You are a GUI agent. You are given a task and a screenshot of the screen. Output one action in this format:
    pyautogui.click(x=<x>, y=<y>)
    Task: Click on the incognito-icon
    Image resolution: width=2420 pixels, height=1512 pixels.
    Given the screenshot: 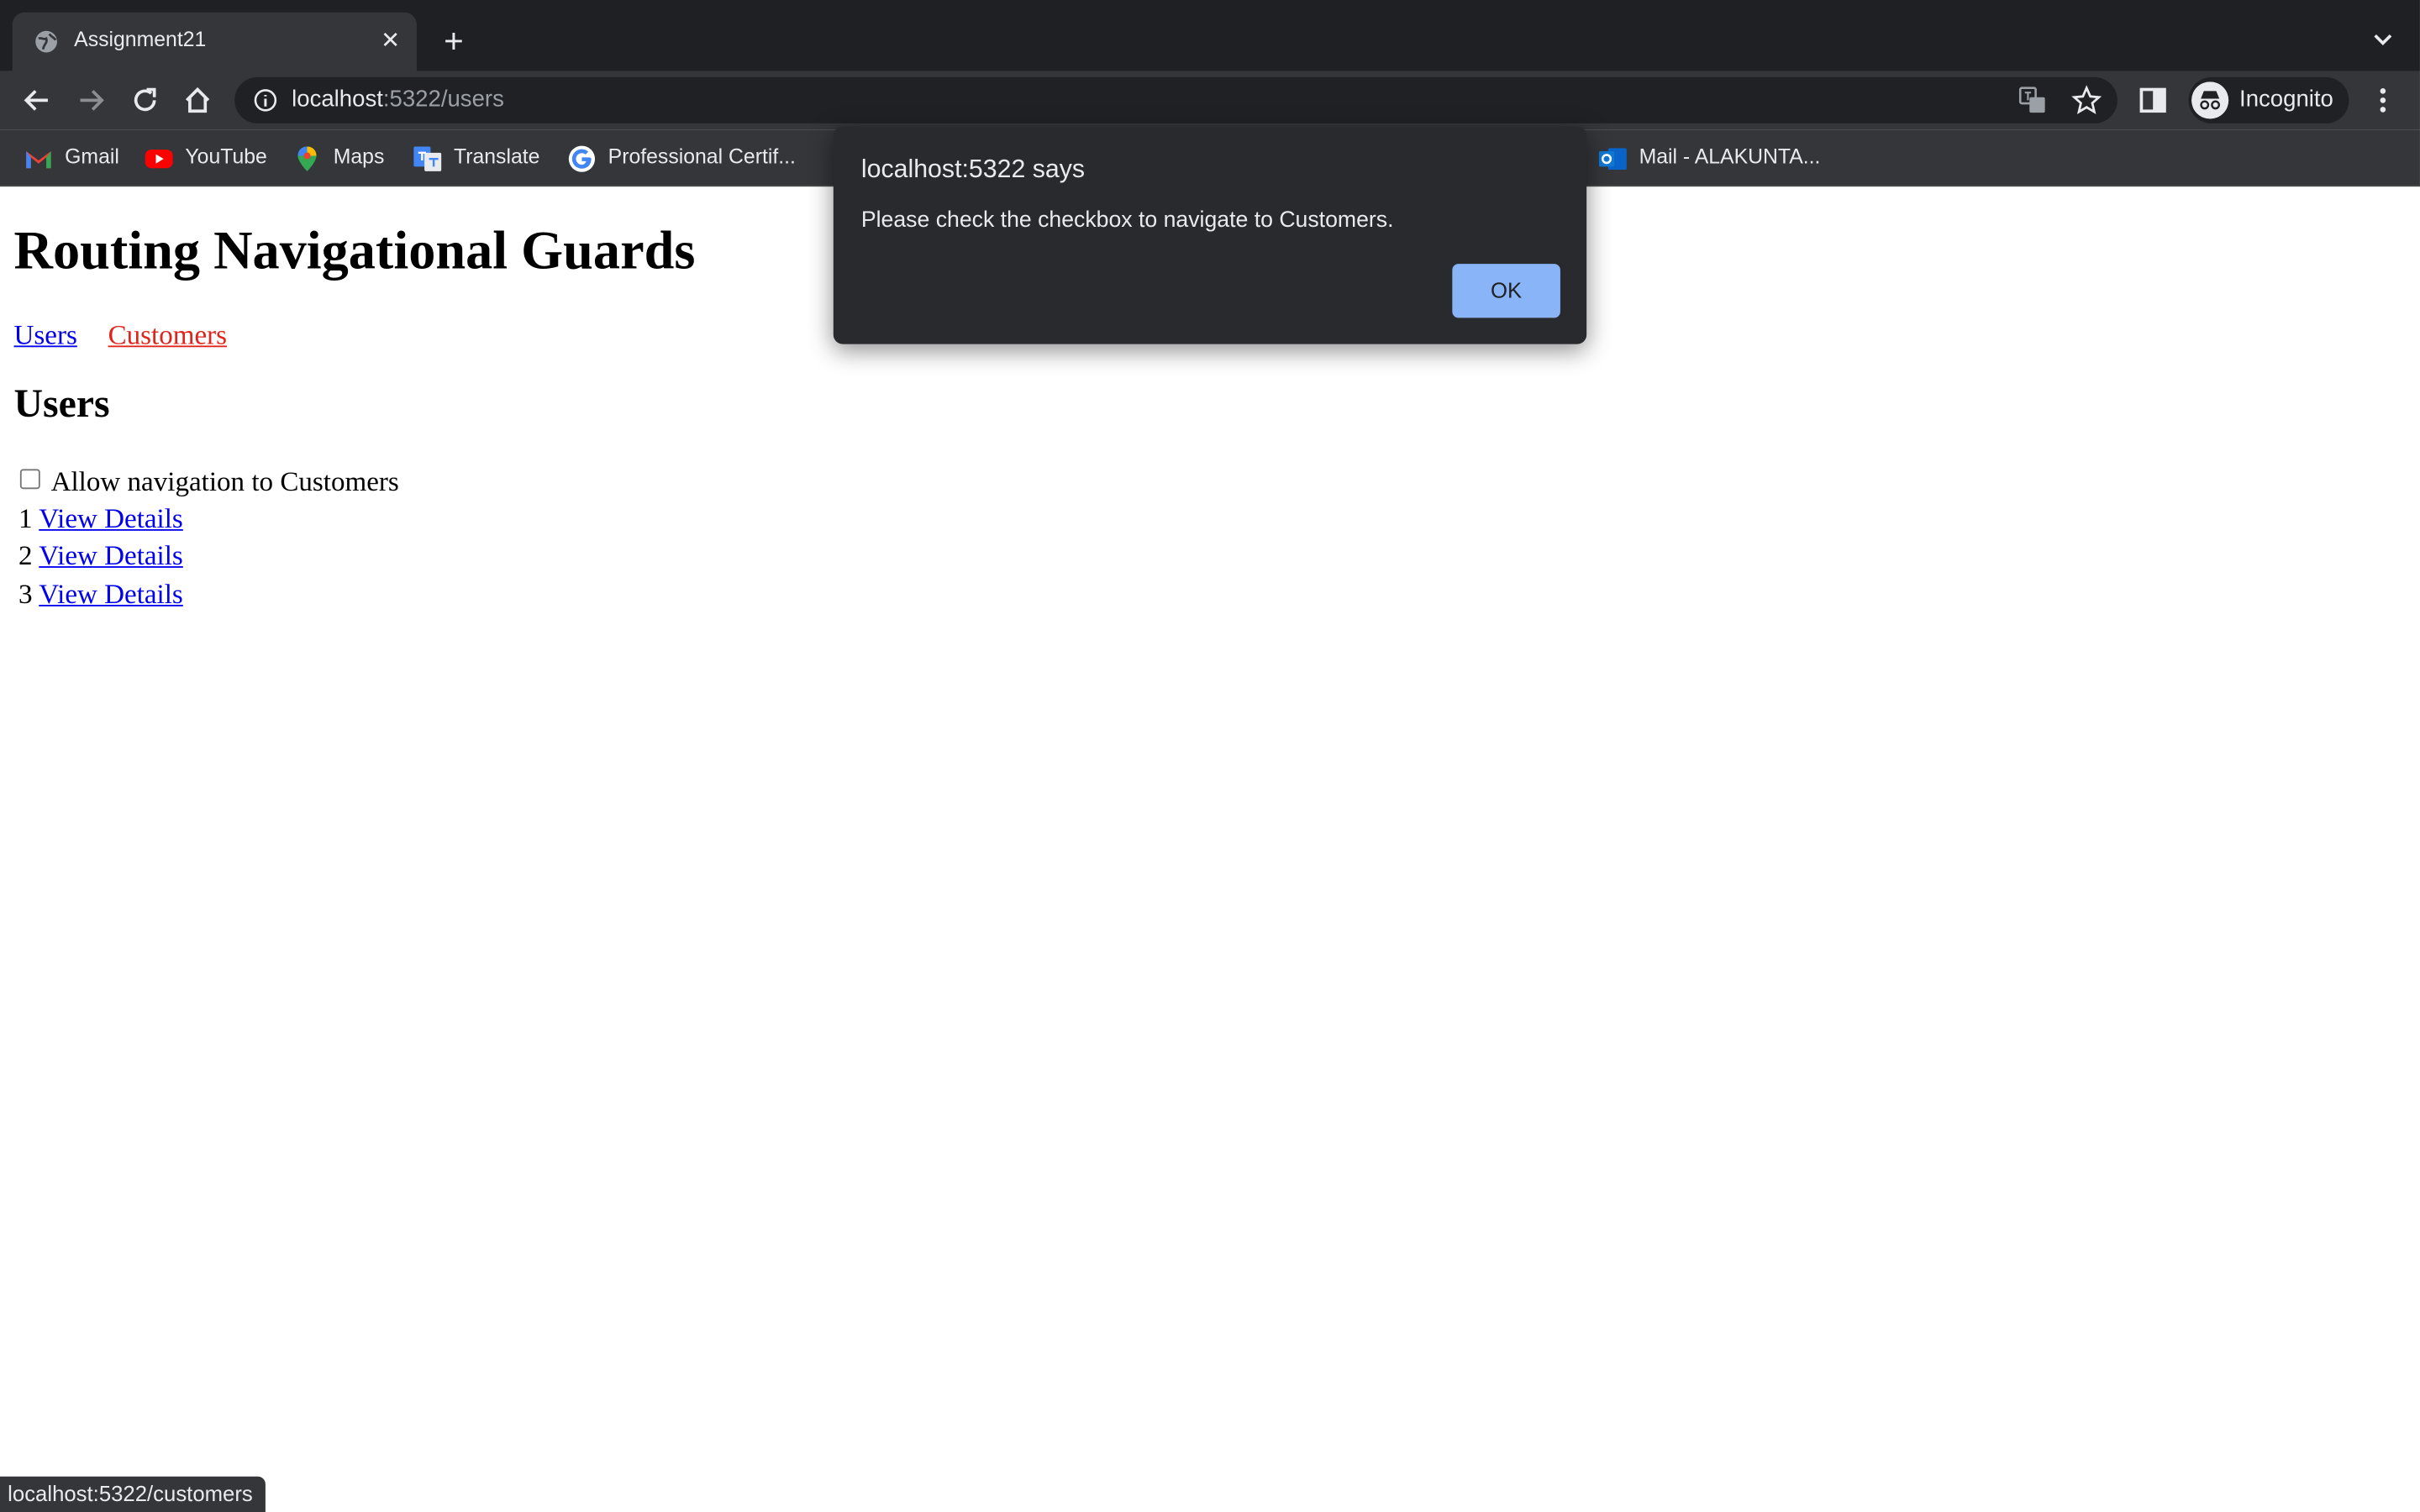 What is the action you would take?
    pyautogui.click(x=2210, y=100)
    